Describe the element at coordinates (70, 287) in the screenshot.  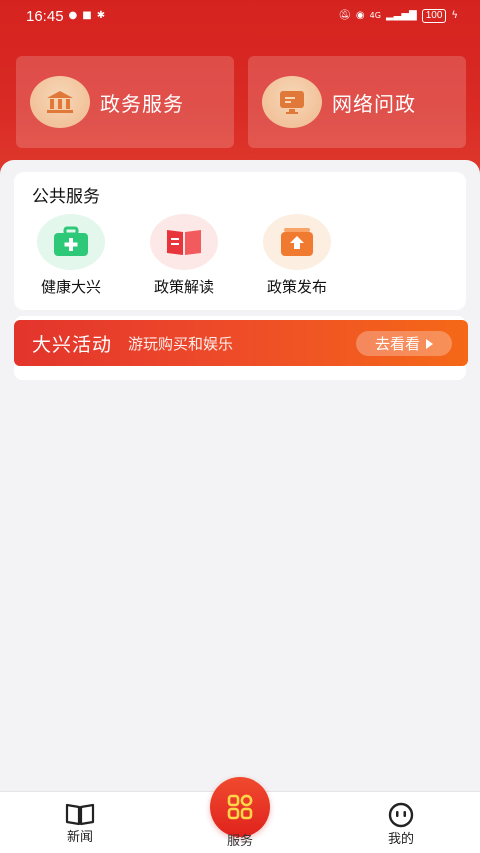
I see `service-label: 健康大兴` at that location.